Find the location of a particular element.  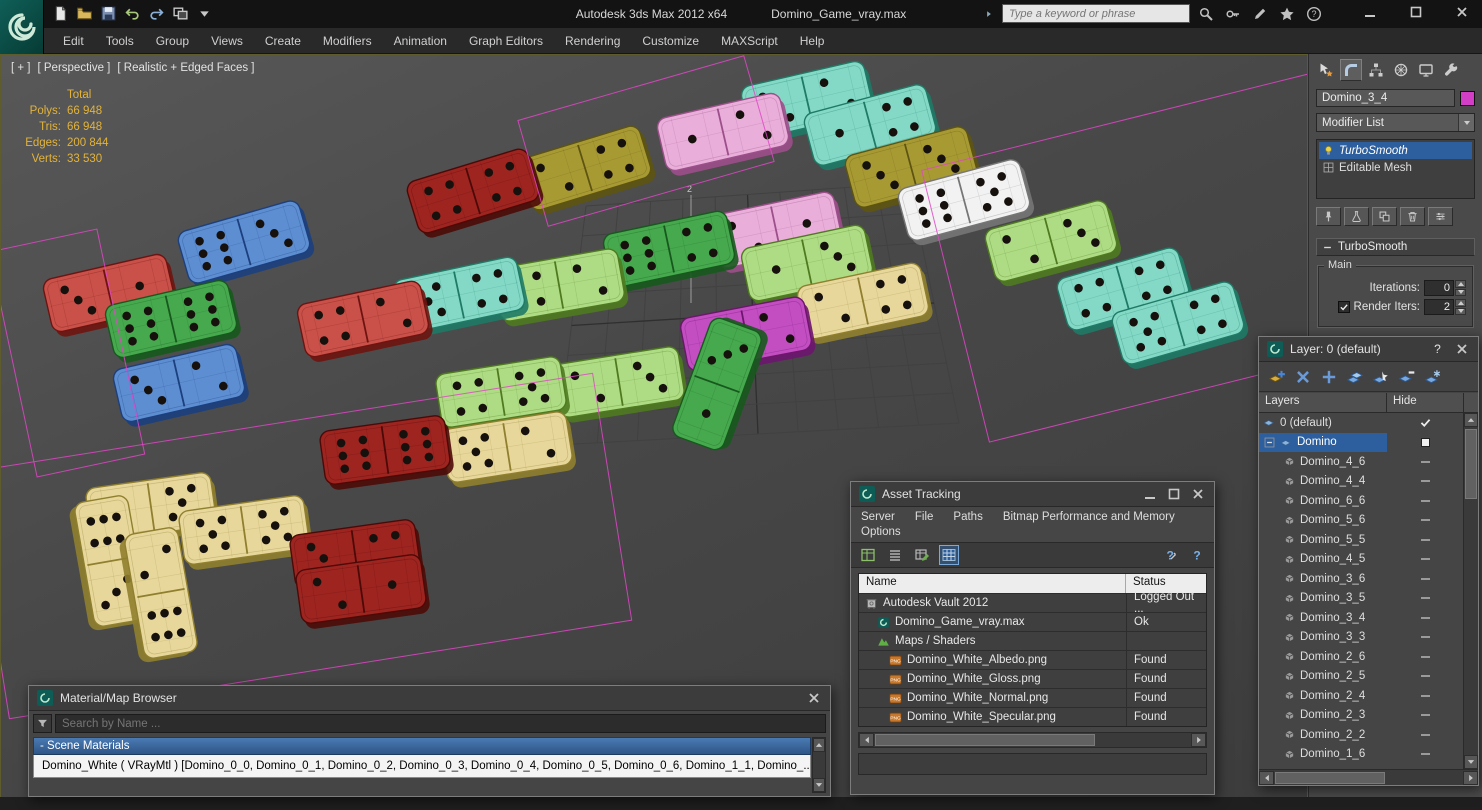

asset-row: PNG Domino_White_Specular.png Found is located at coordinates (1032, 716).